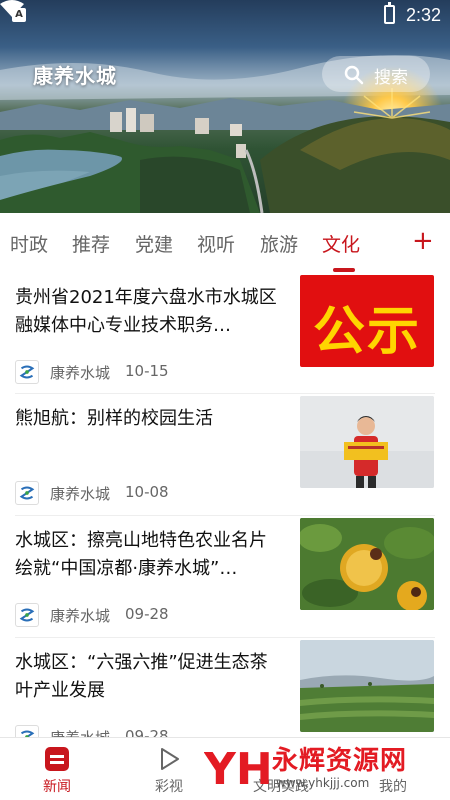 Image resolution: width=450 pixels, height=800 pixels. Describe the element at coordinates (147, 492) in the screenshot. I see `news-date: 10-08` at that location.